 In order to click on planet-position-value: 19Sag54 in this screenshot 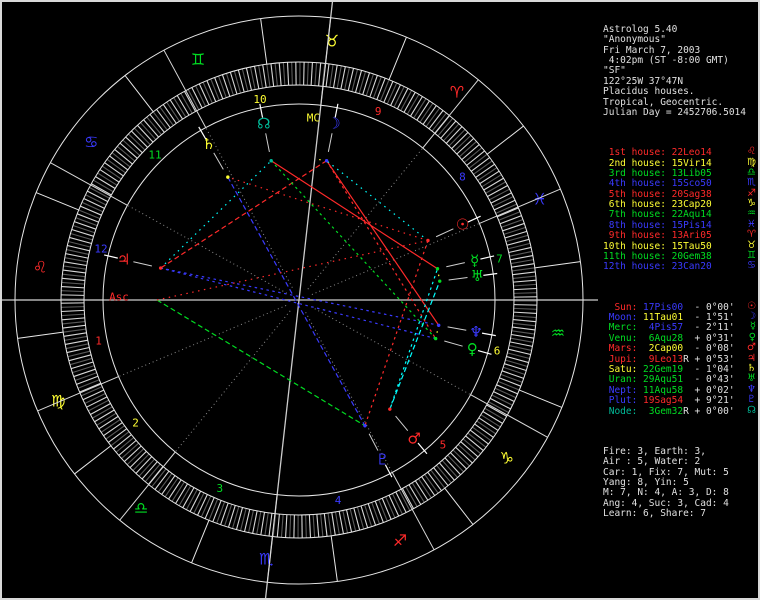, I will do `click(663, 401)`.